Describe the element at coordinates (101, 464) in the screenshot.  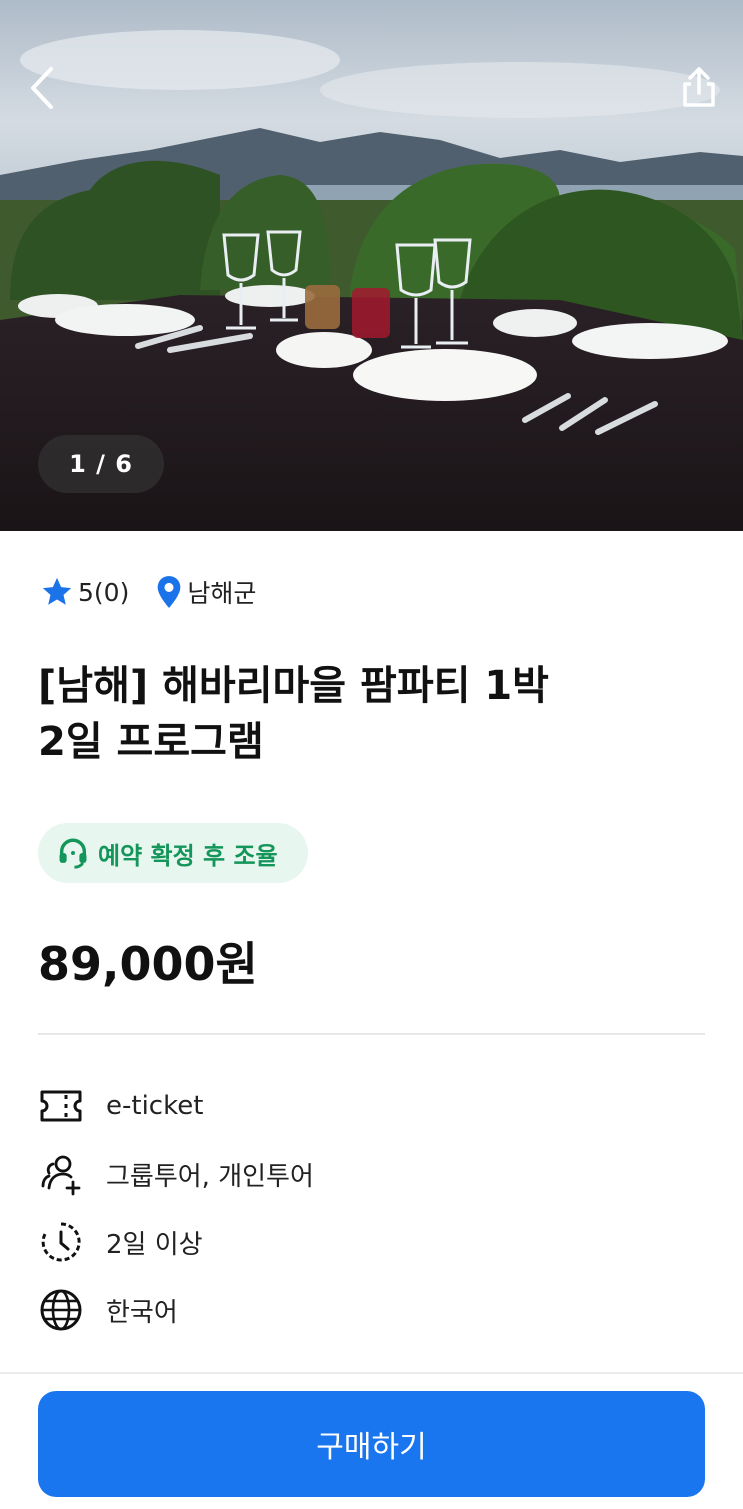
I see `image-counter: 1 / 6` at that location.